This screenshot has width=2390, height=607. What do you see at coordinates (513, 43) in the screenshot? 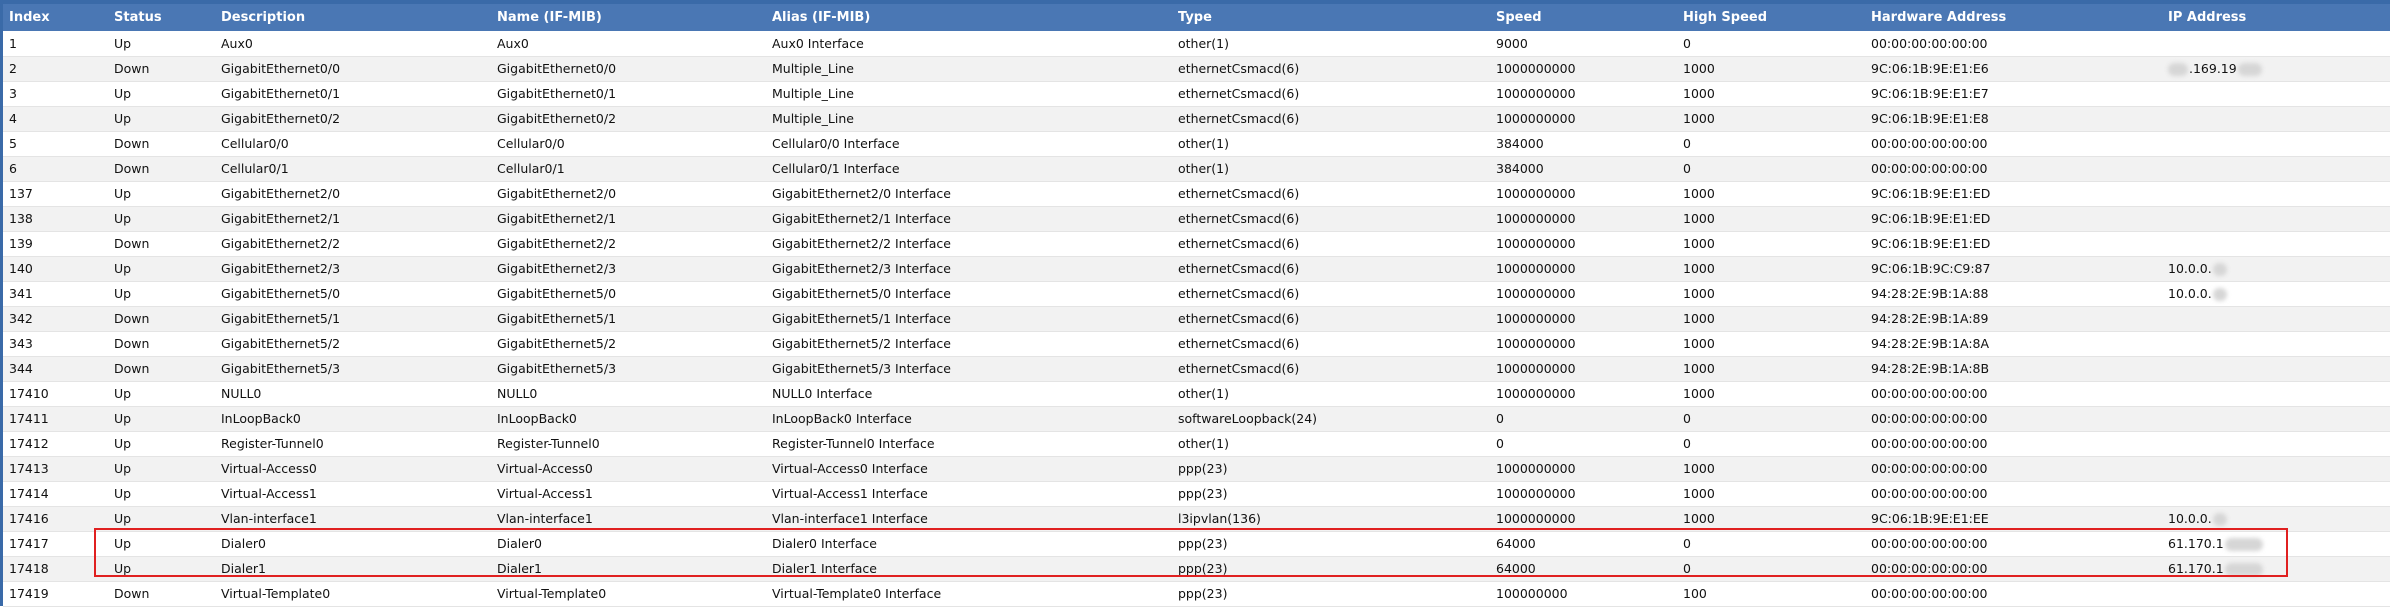
I see `name-text: Aux0` at bounding box center [513, 43].